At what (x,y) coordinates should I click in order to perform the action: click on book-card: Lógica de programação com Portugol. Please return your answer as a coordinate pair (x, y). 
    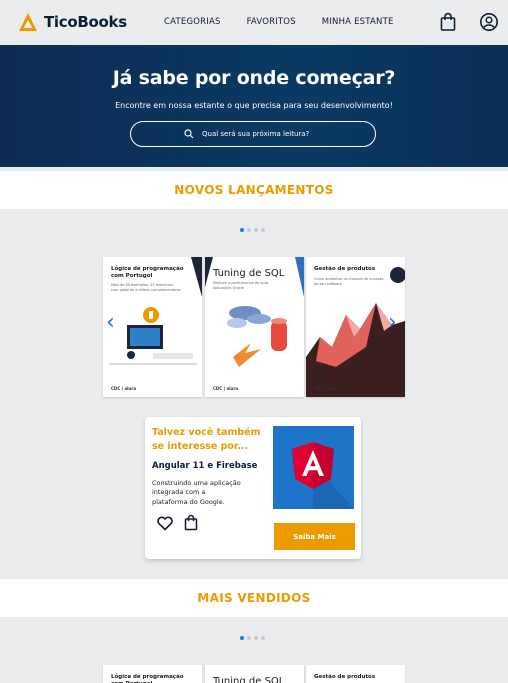
    Looking at the image, I should click on (152, 674).